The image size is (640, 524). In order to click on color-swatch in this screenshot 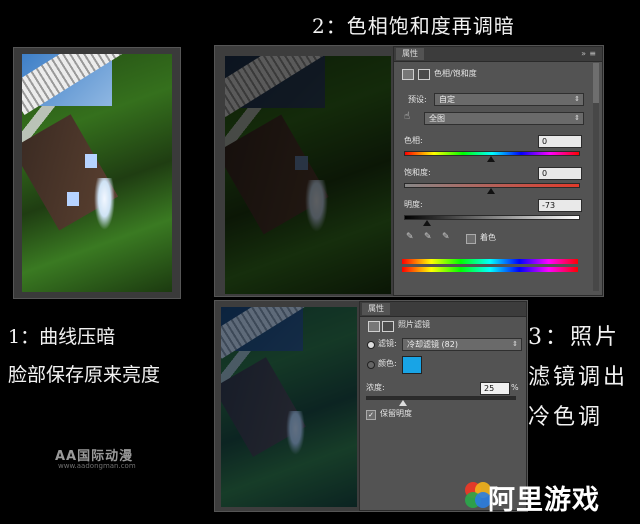, I will do `click(412, 365)`.